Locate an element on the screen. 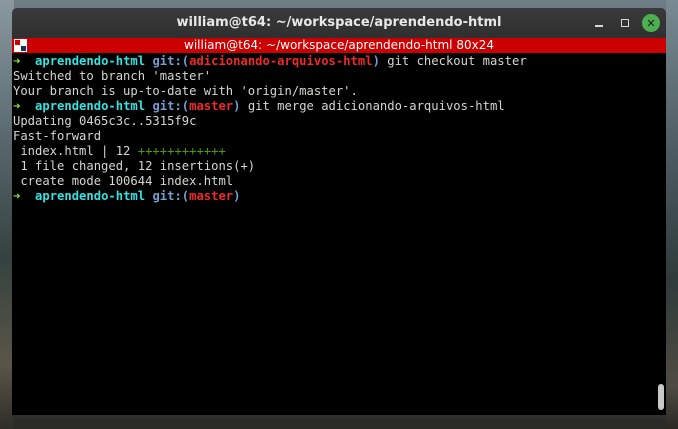  output-line: Updating 0465c3c..5315f9c is located at coordinates (333, 121).